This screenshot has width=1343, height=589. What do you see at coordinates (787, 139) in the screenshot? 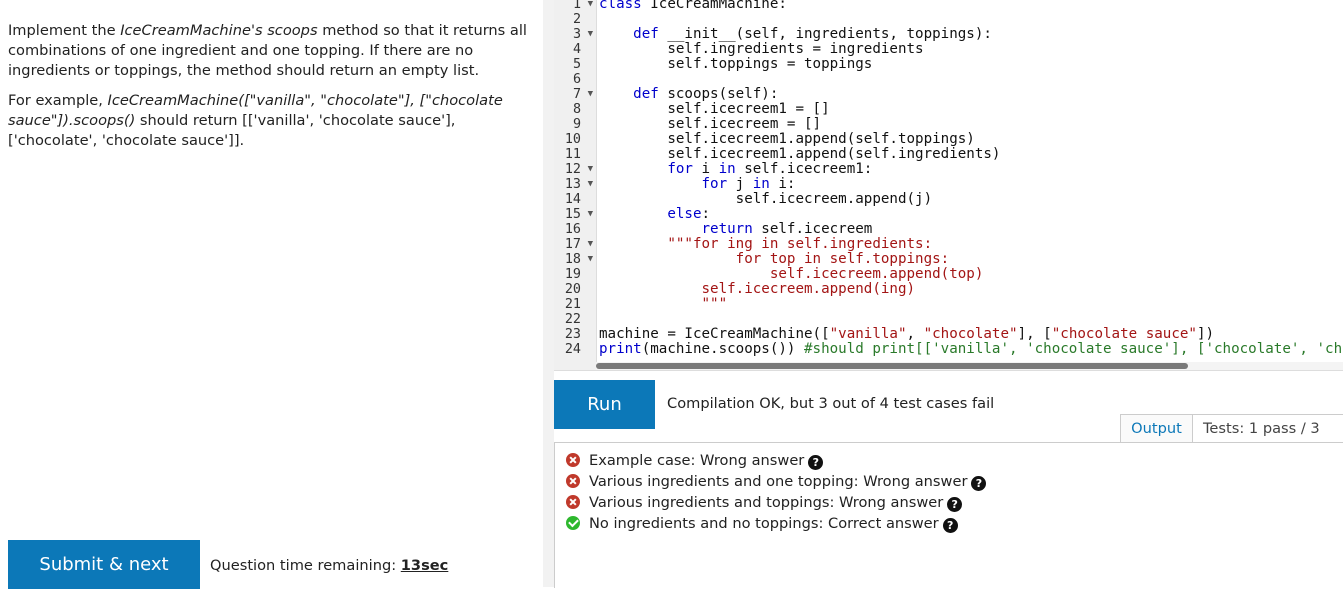
I see `code-line: self.icecreem1.append(self.toppings)` at bounding box center [787, 139].